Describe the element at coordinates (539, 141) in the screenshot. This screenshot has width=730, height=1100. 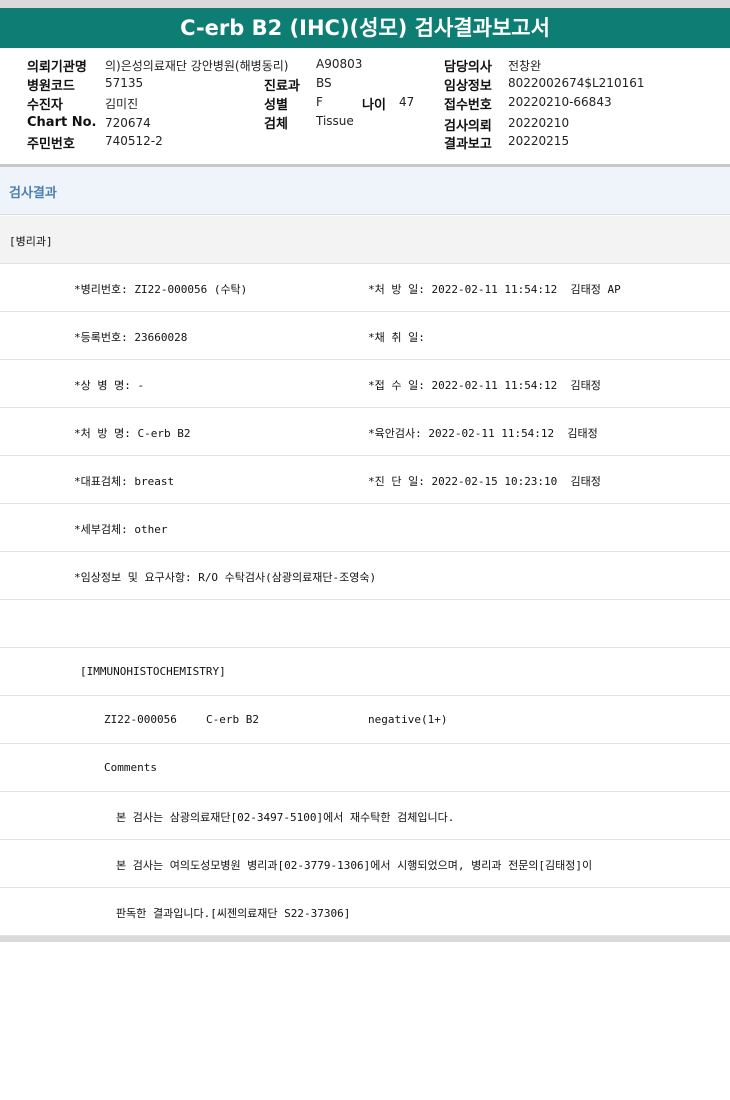
I see `report-date-value: 20220215` at that location.